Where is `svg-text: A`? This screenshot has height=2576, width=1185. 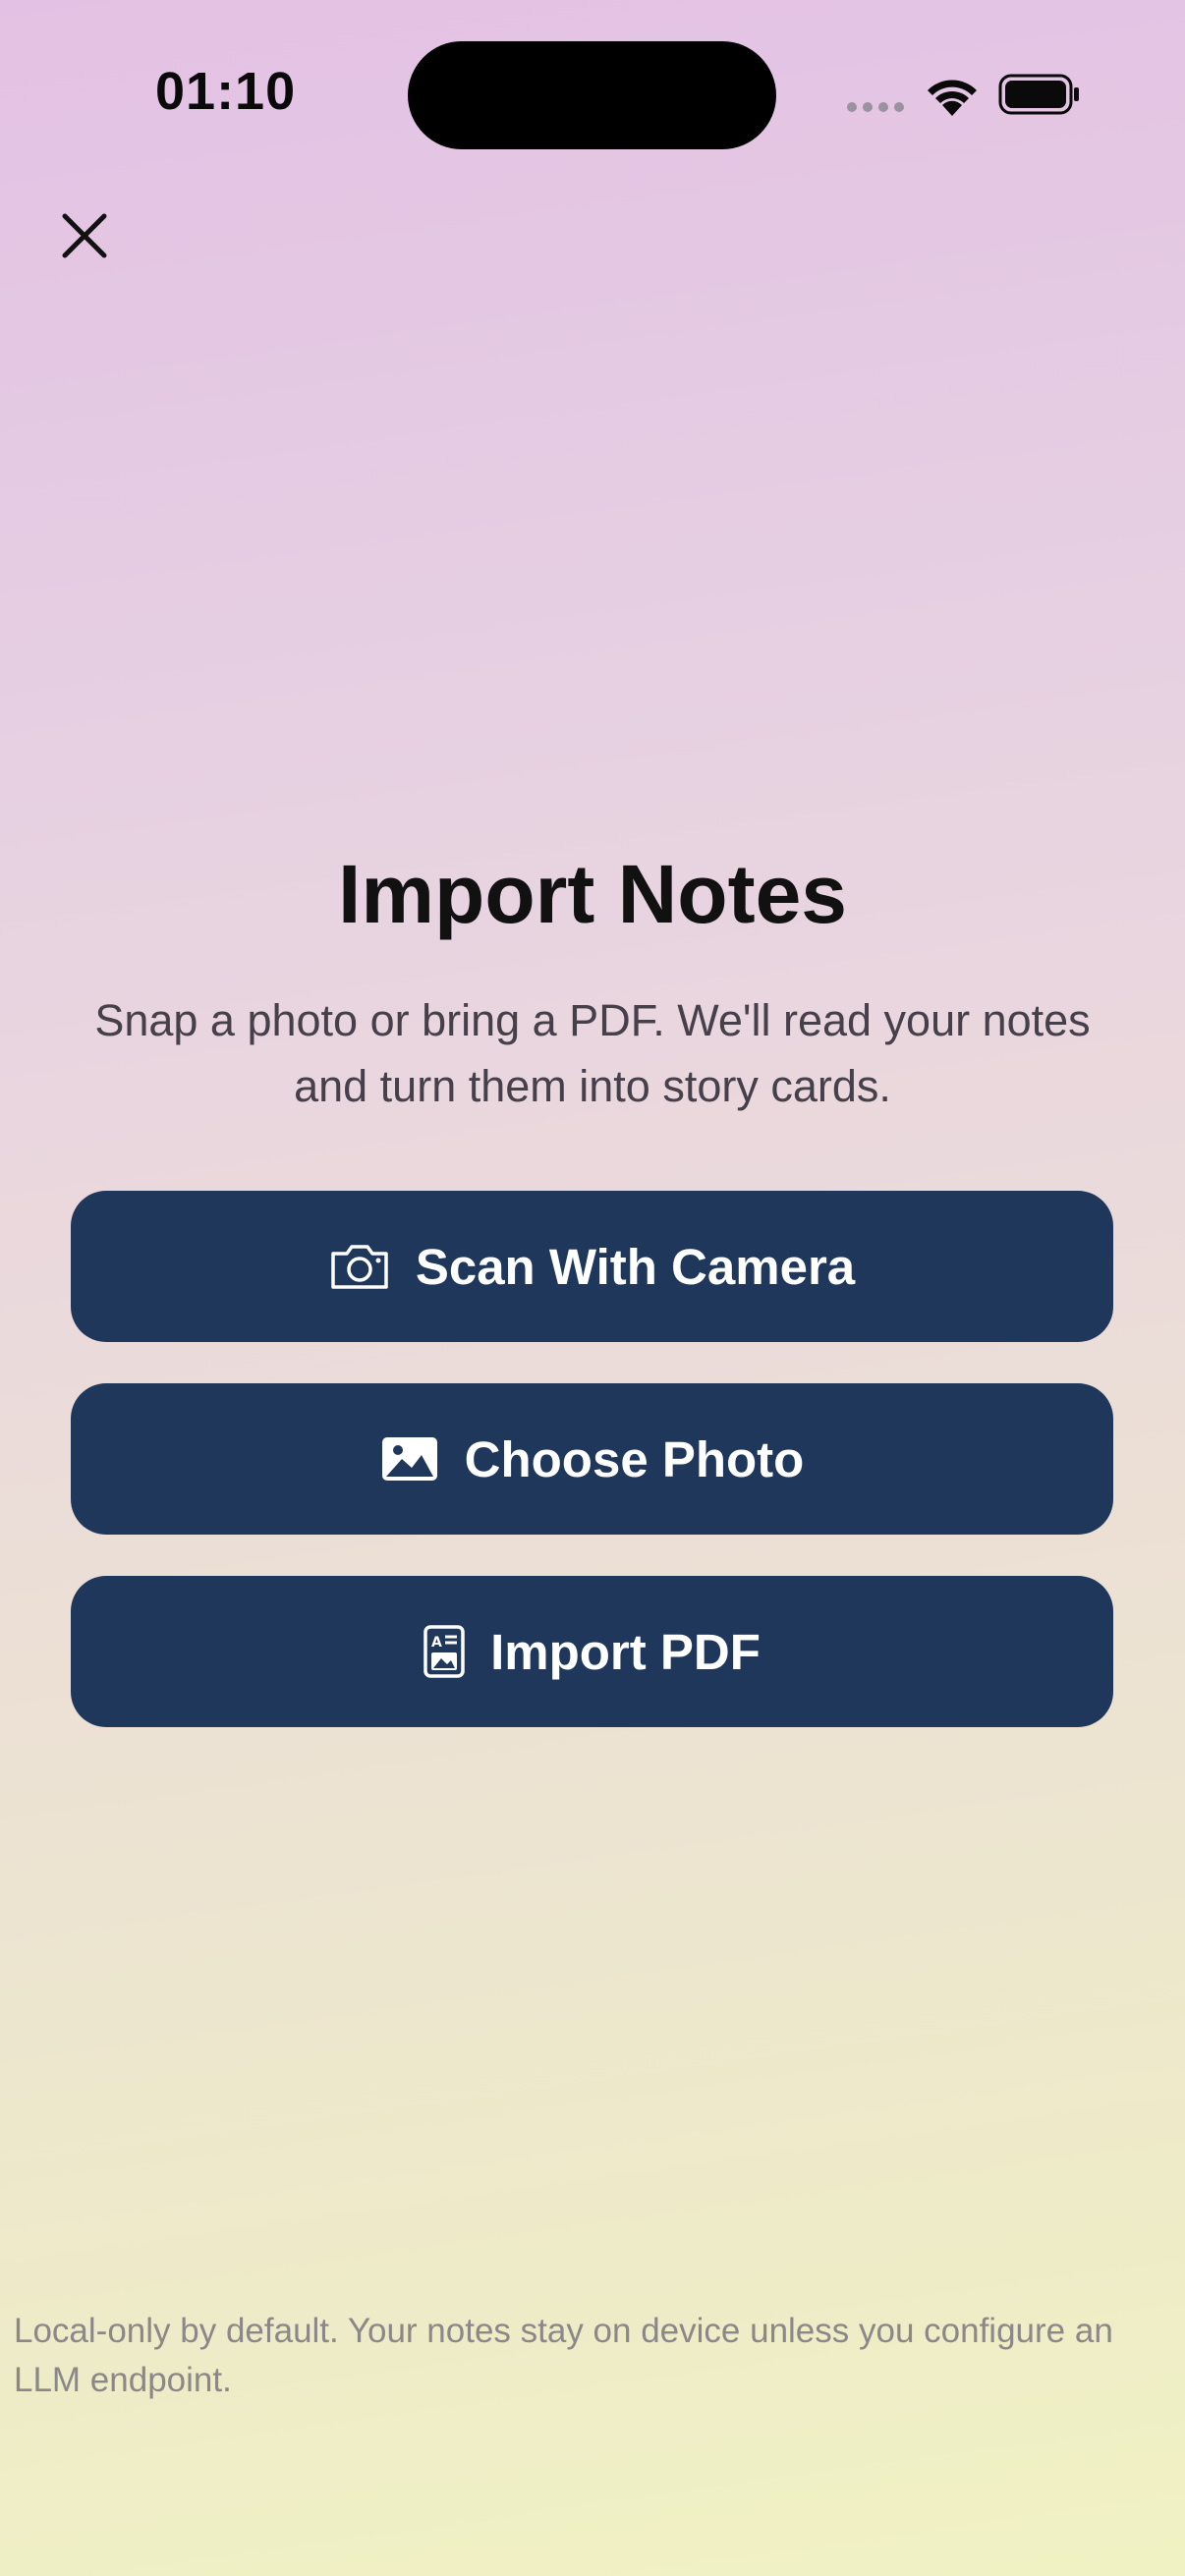
svg-text: A is located at coordinates (437, 1643).